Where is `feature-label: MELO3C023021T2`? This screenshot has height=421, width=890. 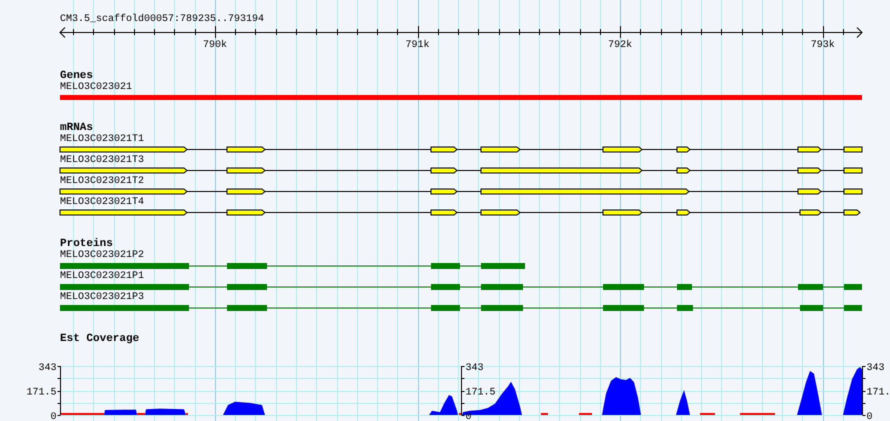
feature-label: MELO3C023021T2 is located at coordinates (102, 182).